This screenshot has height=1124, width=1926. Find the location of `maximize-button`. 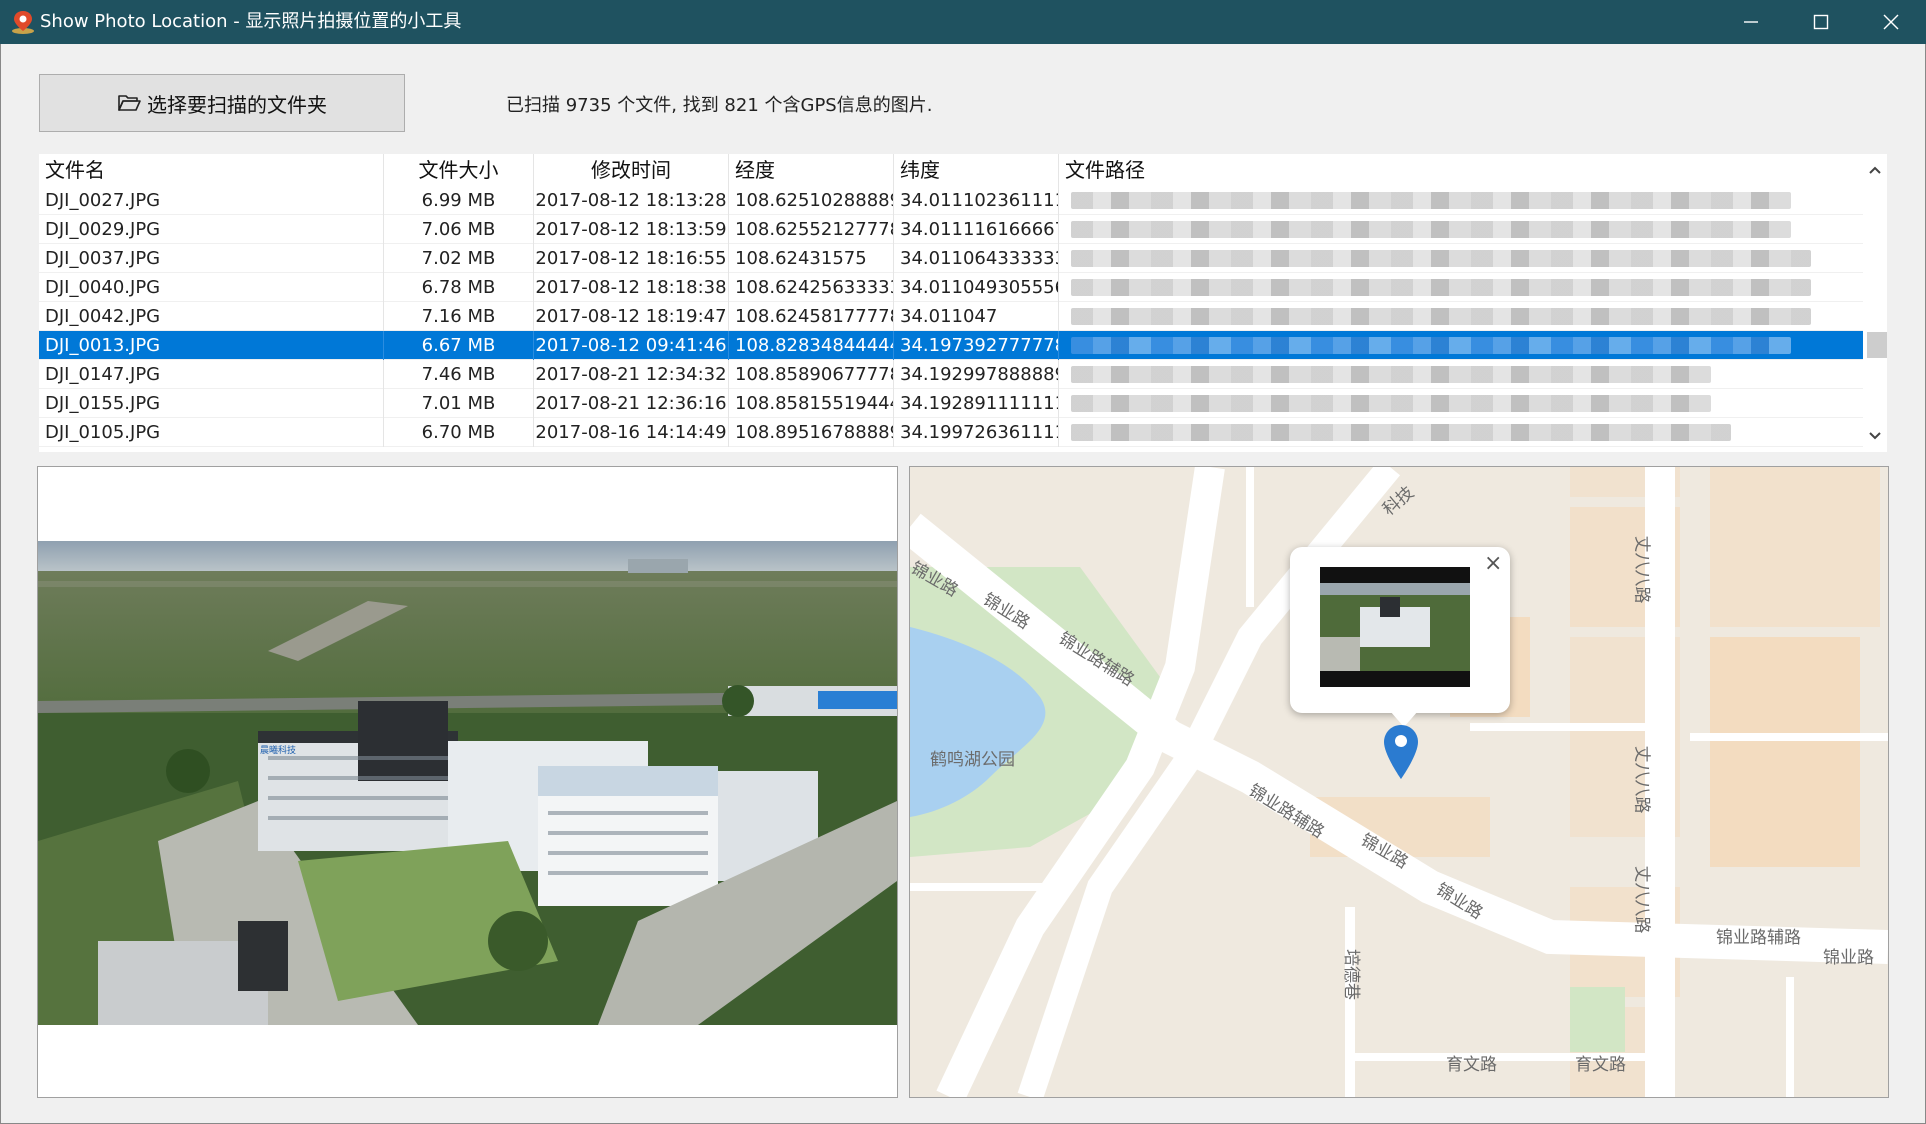

maximize-button is located at coordinates (1821, 22).